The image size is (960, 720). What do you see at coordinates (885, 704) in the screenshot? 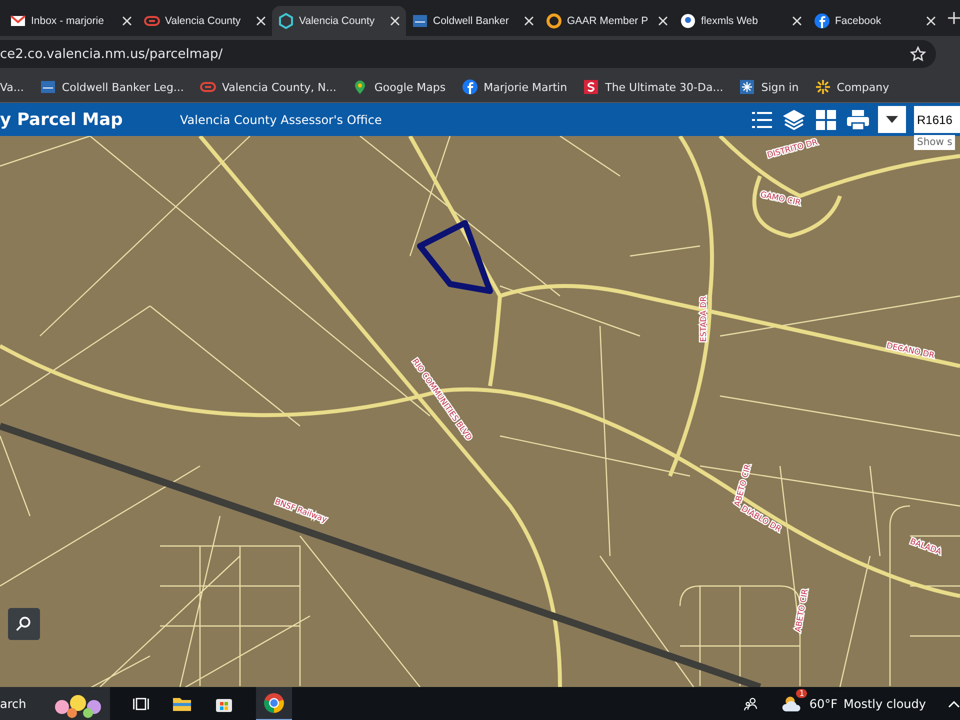
I see `weather-condition: Mostly cloudy` at bounding box center [885, 704].